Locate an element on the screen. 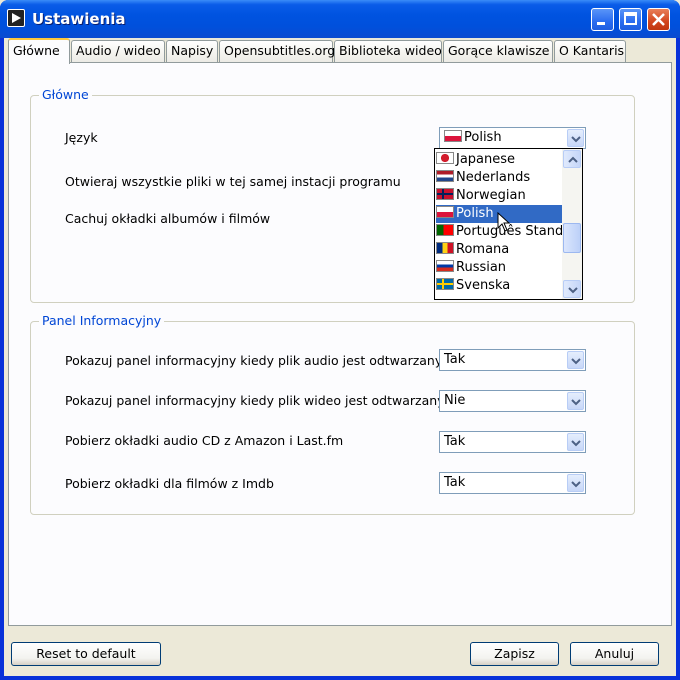 This screenshot has height=680, width=680. audio-cd-covers-value: Tak is located at coordinates (455, 441).